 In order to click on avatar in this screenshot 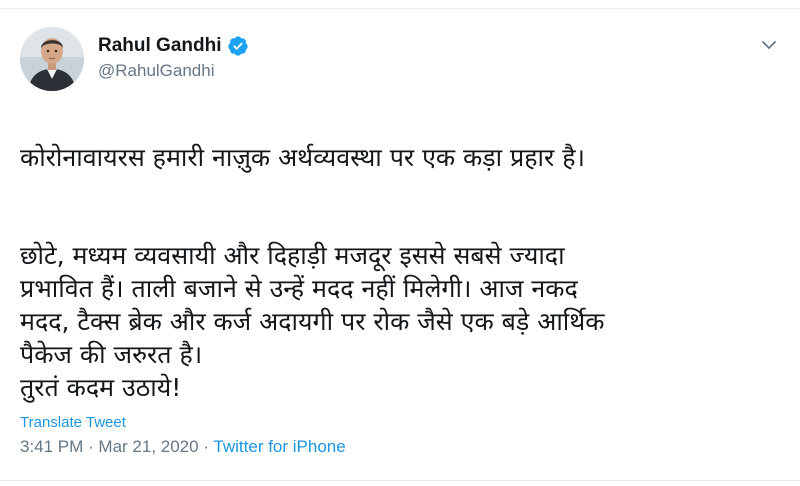, I will do `click(52, 59)`.